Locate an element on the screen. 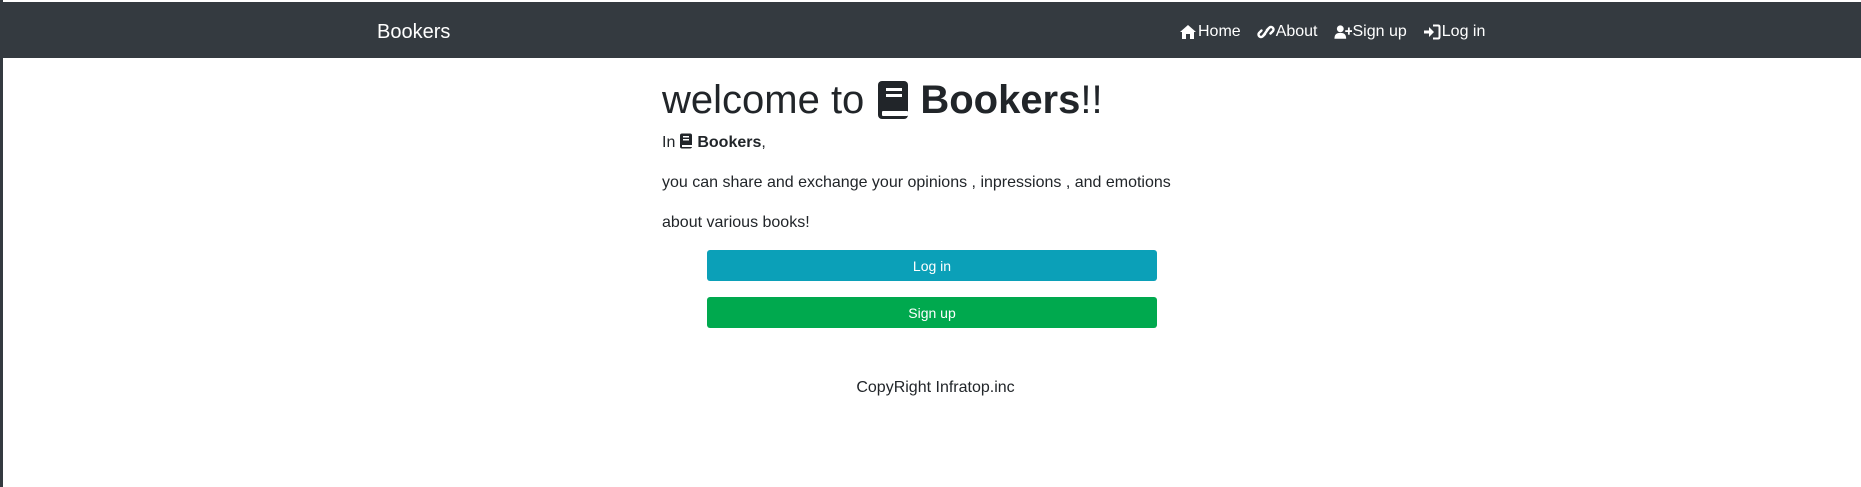 The image size is (1861, 487). nav-link-home: Home is located at coordinates (1210, 32).